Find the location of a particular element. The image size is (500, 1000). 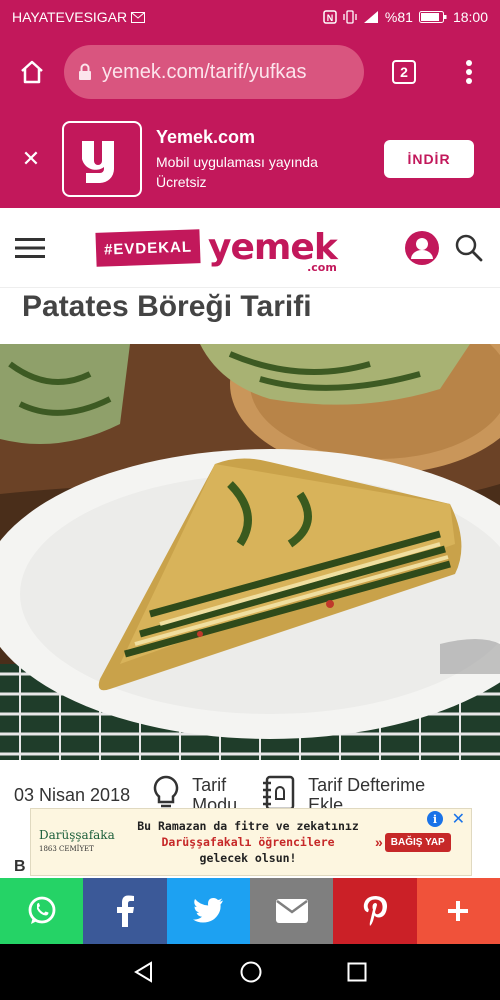

url-field: yemek.com/tarif/yufkas is located at coordinates (214, 72).